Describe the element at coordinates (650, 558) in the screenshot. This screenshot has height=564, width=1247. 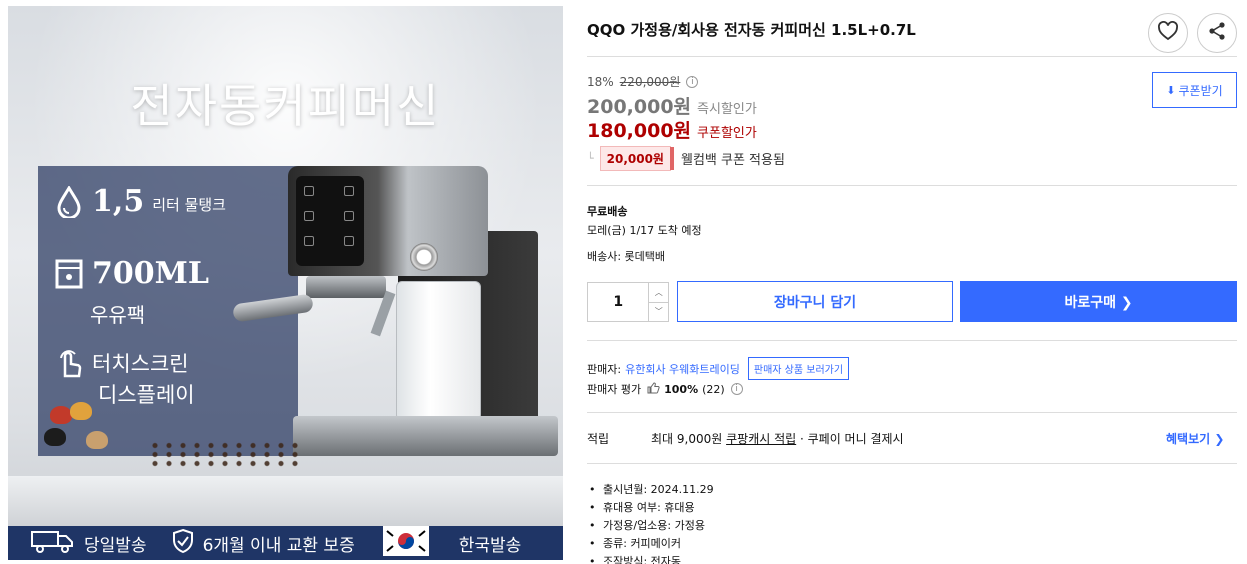
I see `spec-item: 조작방식: 전자동` at that location.